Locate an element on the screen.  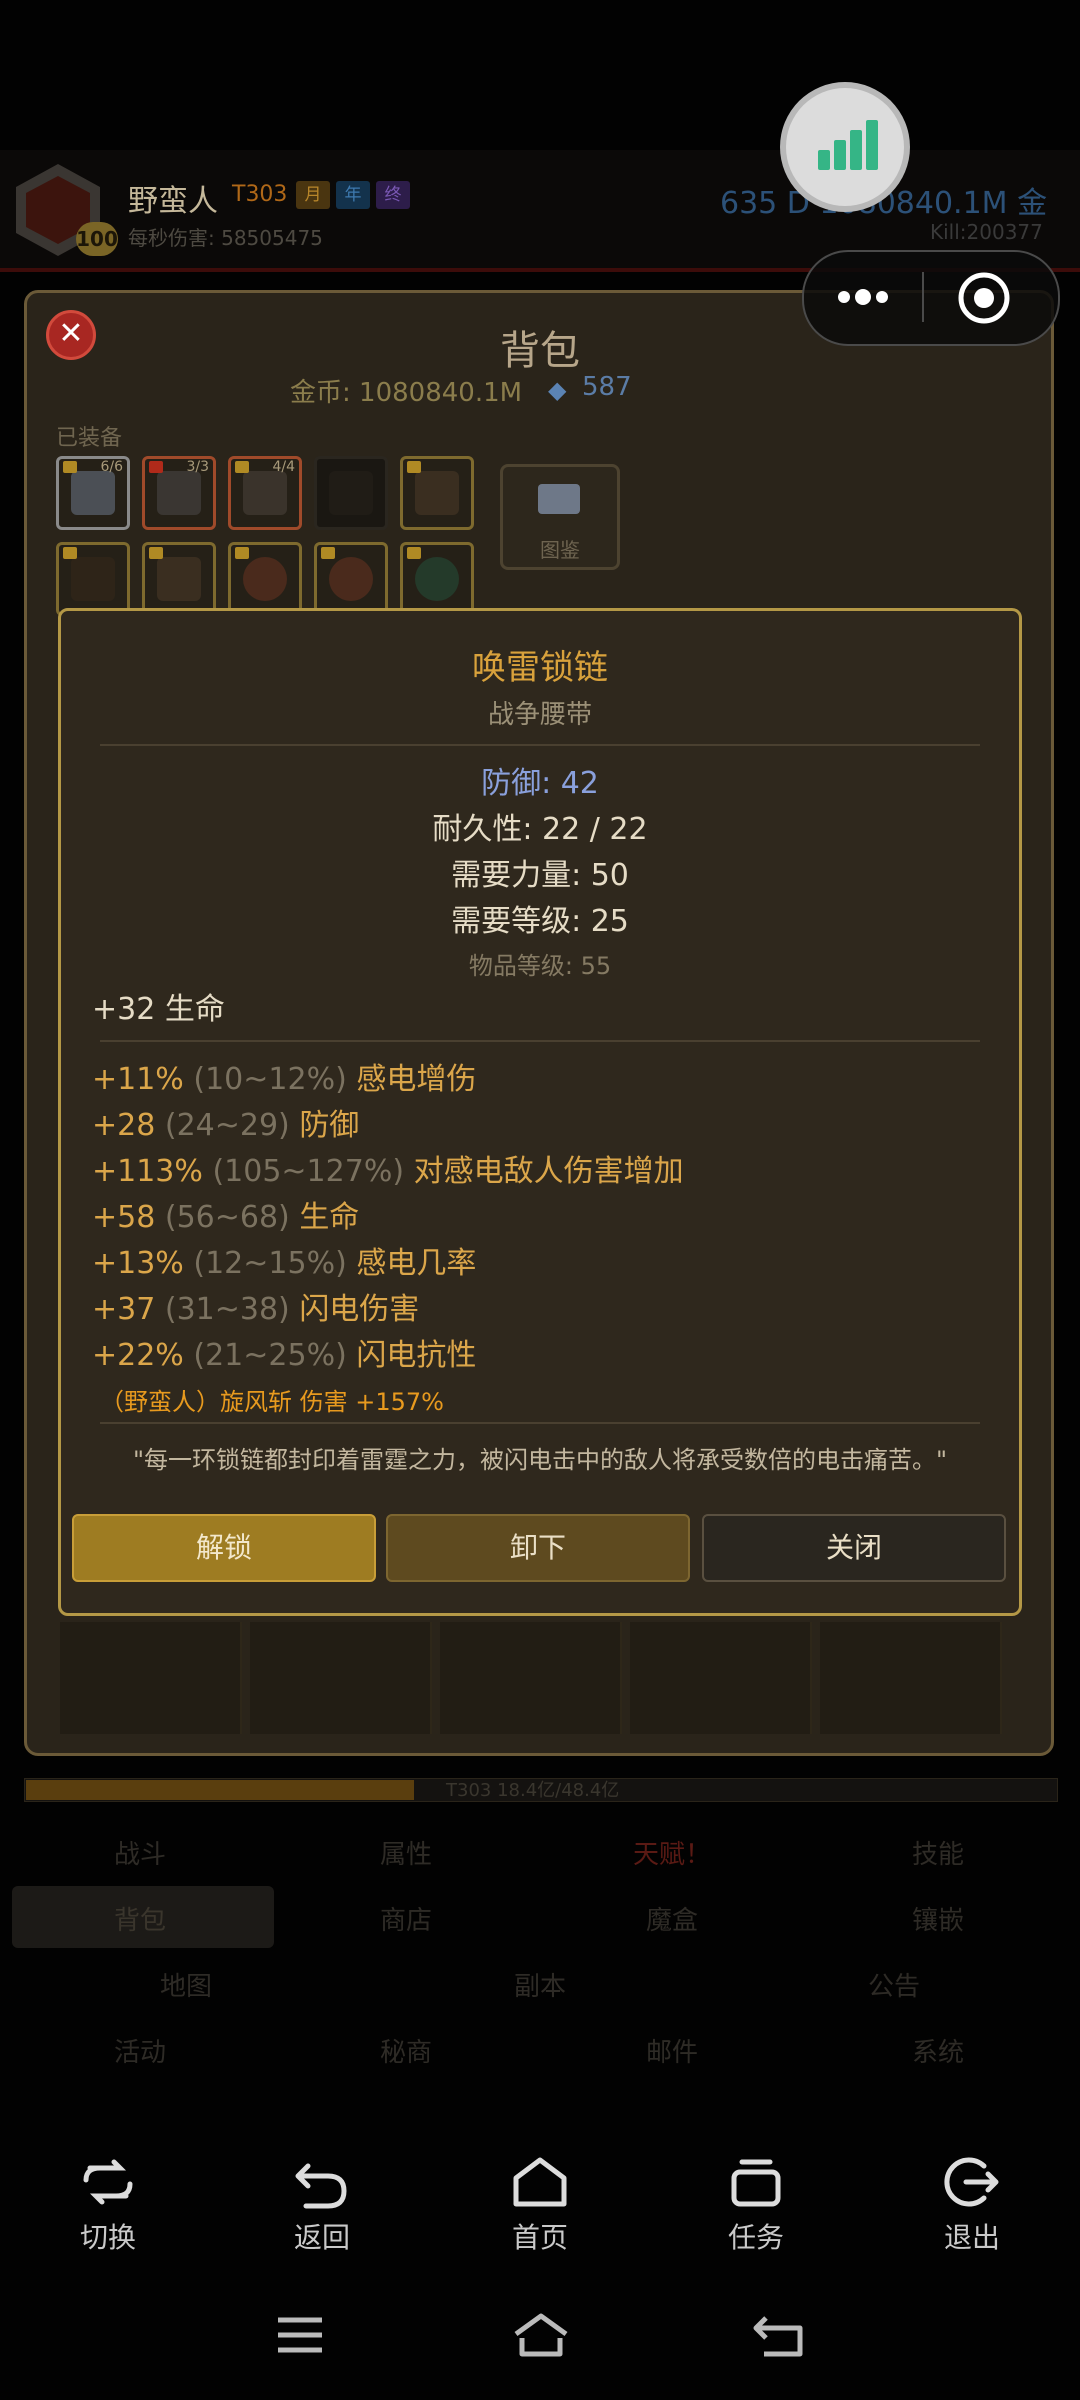
slot-count: 6/6 is located at coordinates (111, 467).